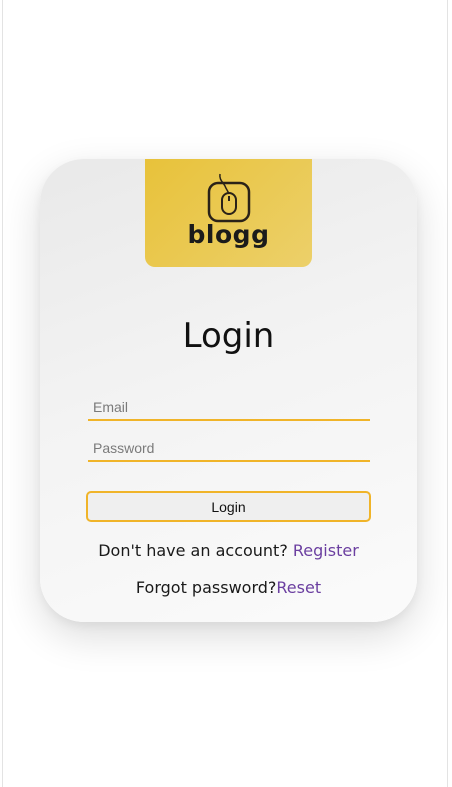  What do you see at coordinates (228, 234) in the screenshot?
I see `logo-wordmark: blogg` at bounding box center [228, 234].